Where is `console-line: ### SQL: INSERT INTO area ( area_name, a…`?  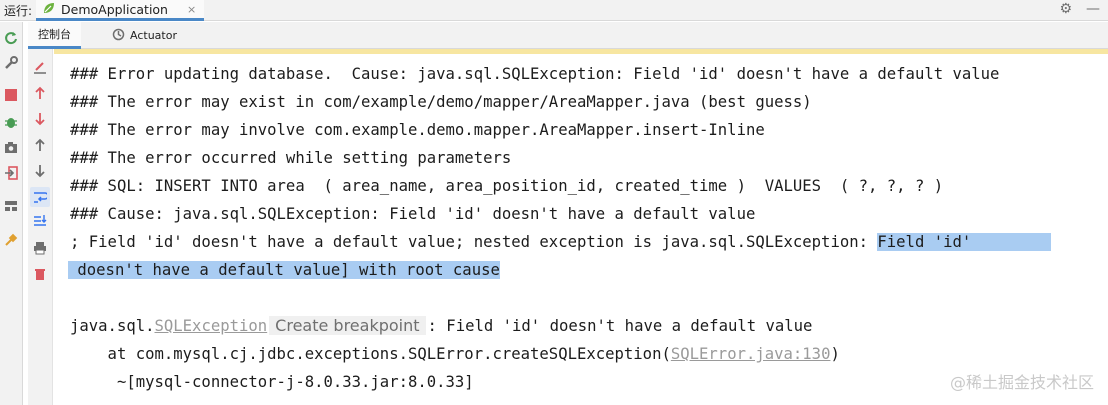
console-line: ### SQL: INSERT INTO area ( area_name, a… is located at coordinates (507, 186).